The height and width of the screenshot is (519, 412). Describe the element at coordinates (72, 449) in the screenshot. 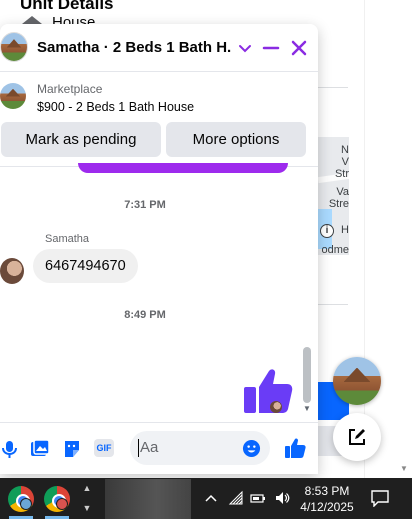

I see `sticker-icon` at that location.